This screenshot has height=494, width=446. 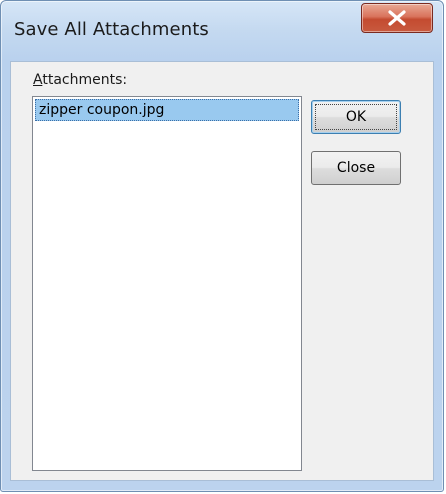 I want to click on attachments-label-accelerator: A, so click(x=38, y=80).